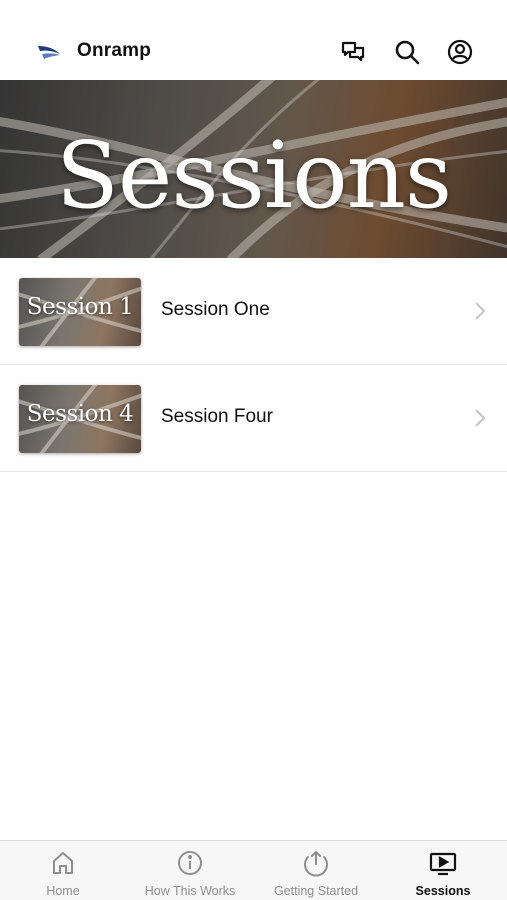  Describe the element at coordinates (443, 891) in the screenshot. I see `tab-label: Sessions` at that location.